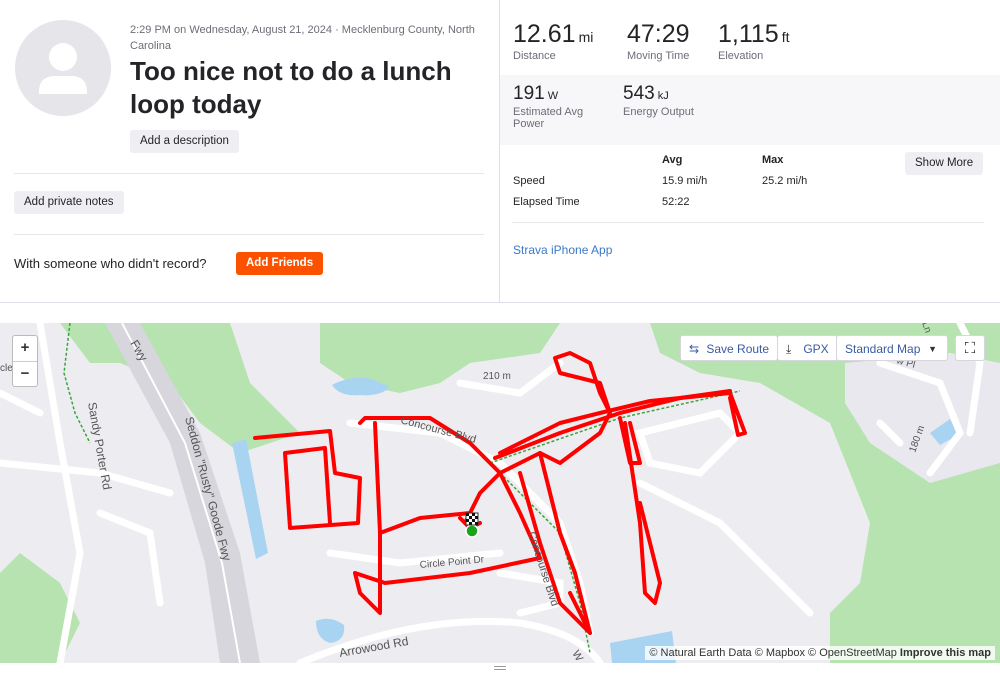  Describe the element at coordinates (529, 181) in the screenshot. I see `row-label-speed: Speed` at that location.